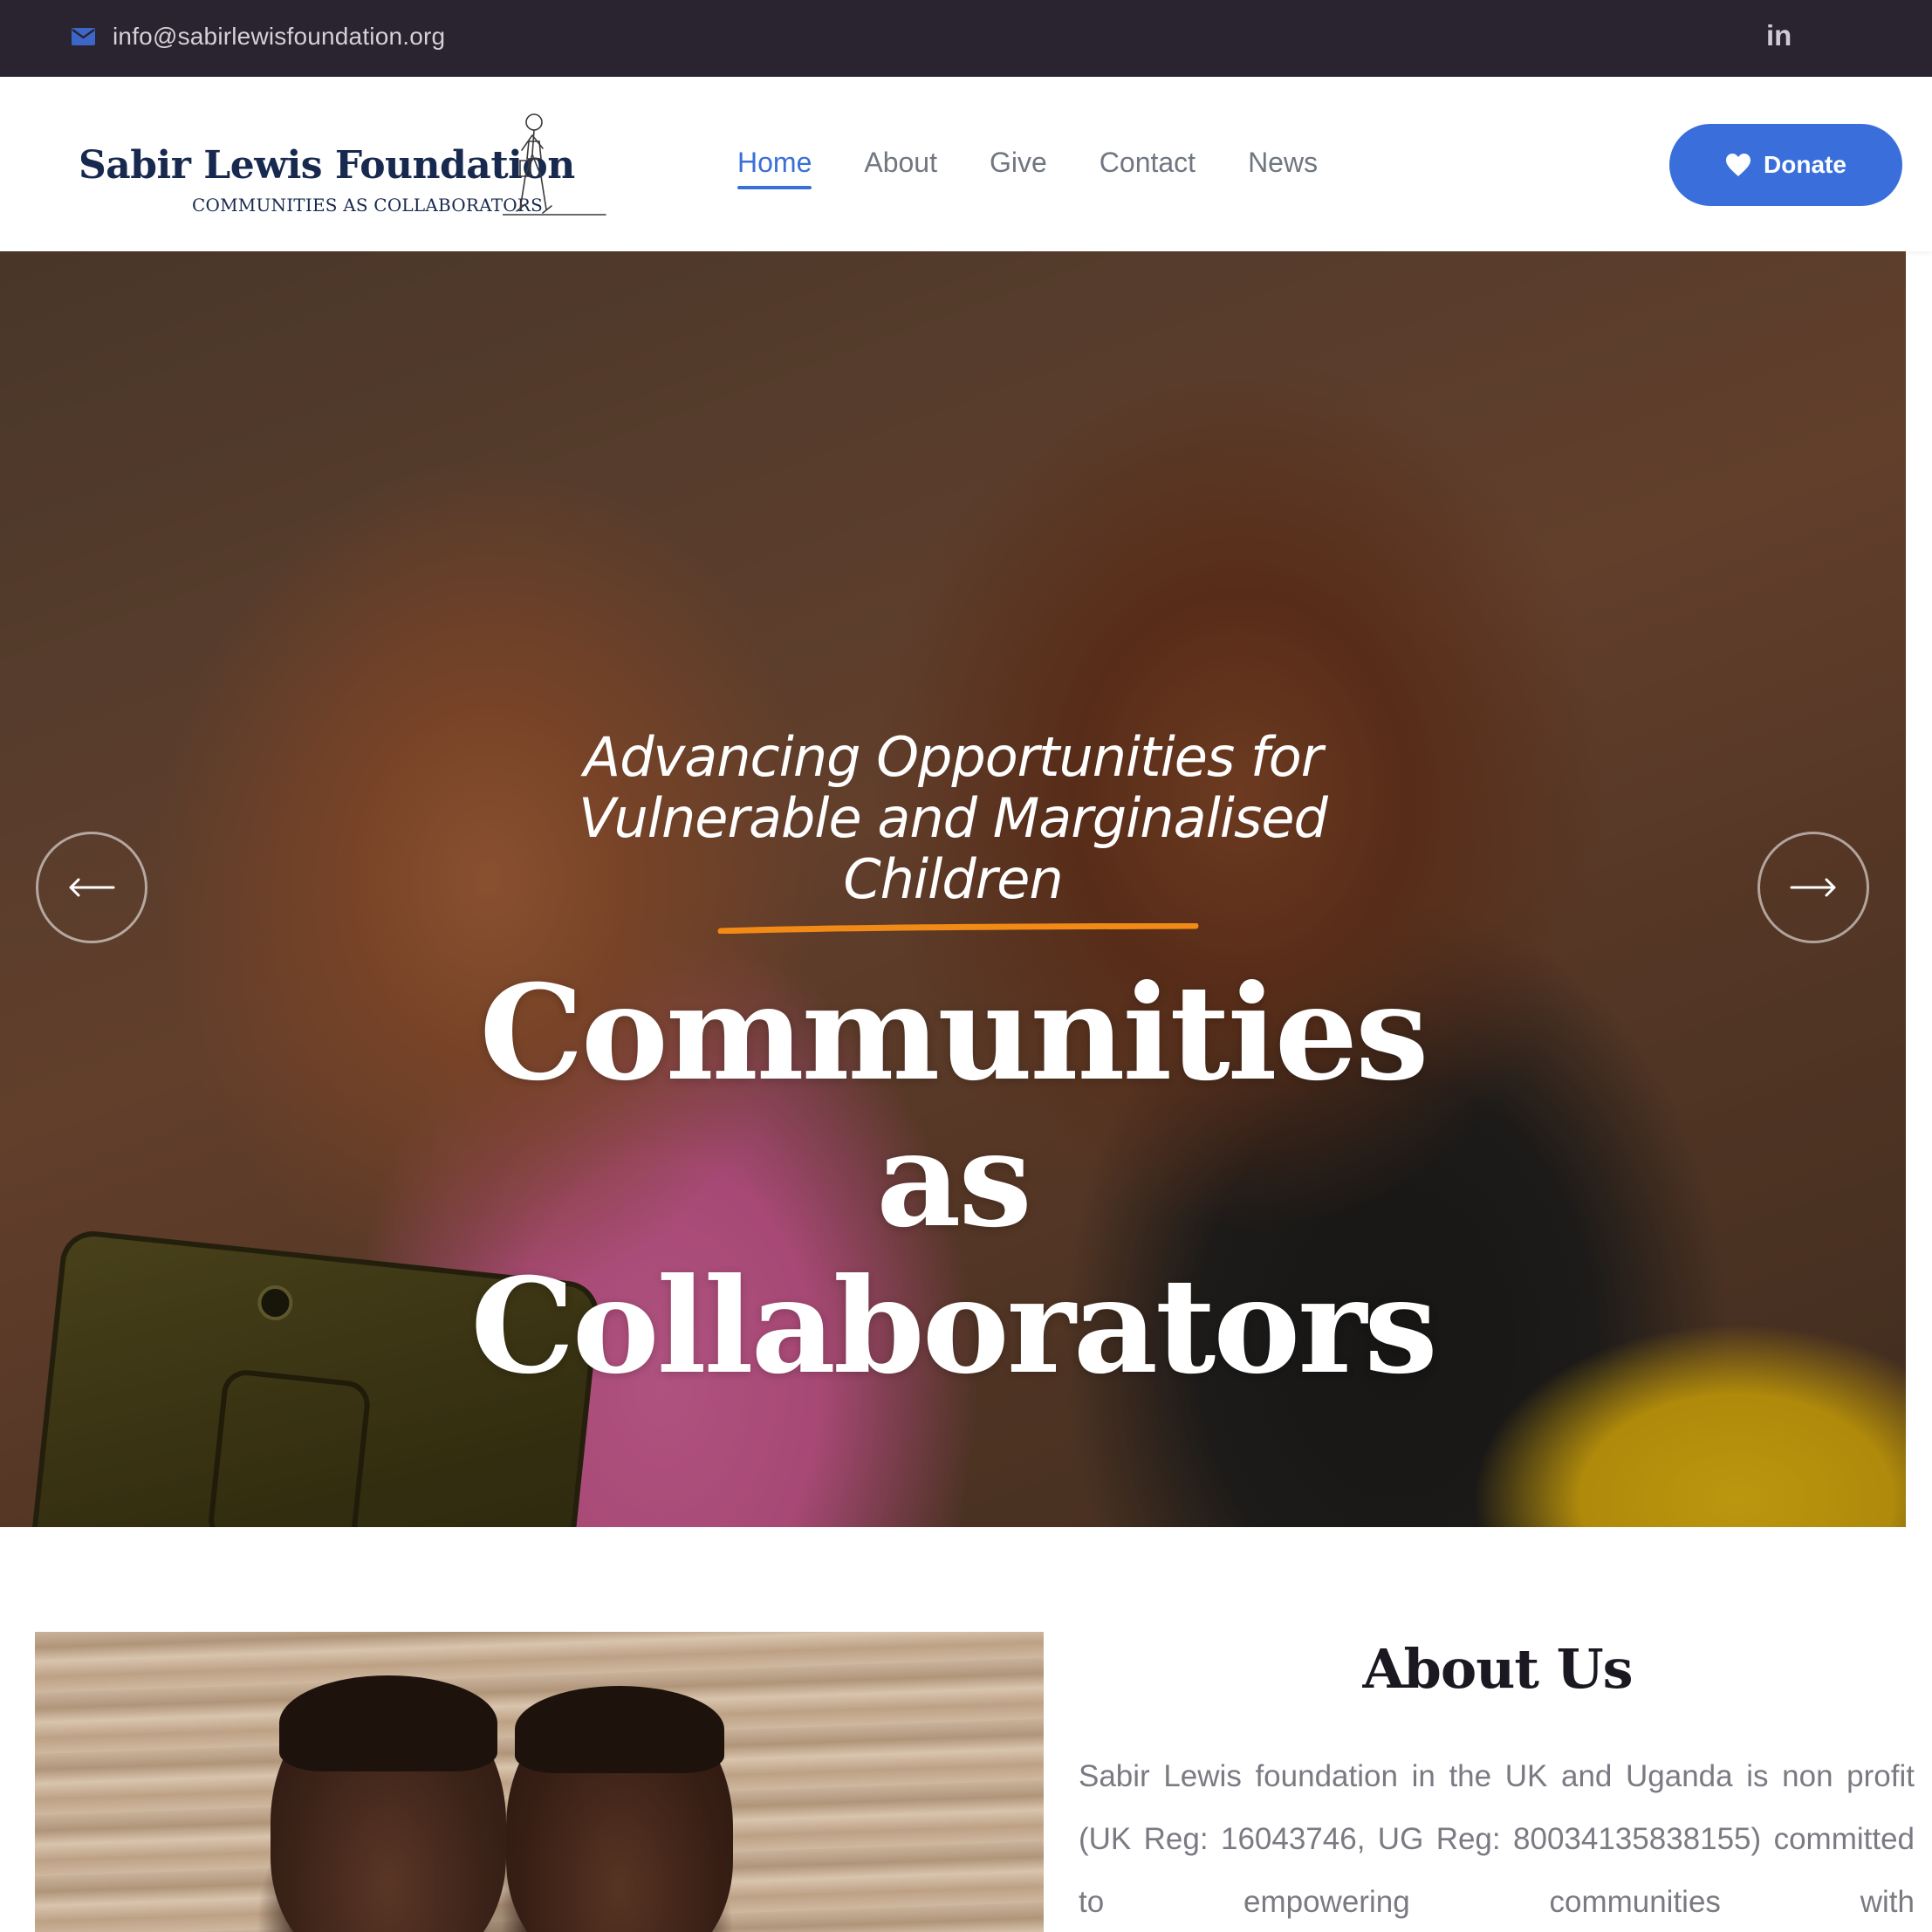 The image size is (1932, 1932). I want to click on hero-headline-line: Collaborators, so click(954, 1327).